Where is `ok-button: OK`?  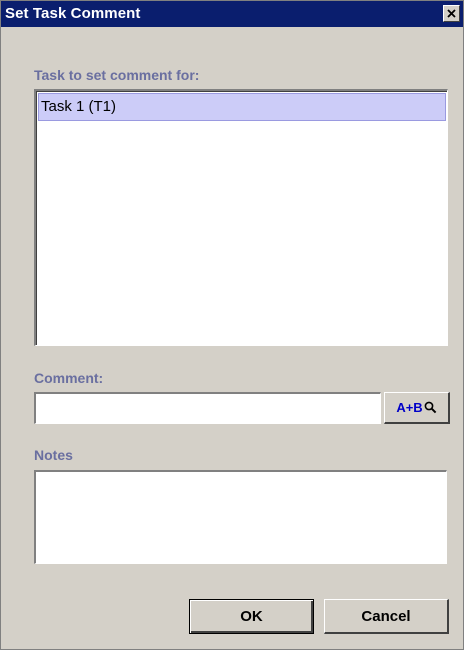
ok-button: OK is located at coordinates (251, 616).